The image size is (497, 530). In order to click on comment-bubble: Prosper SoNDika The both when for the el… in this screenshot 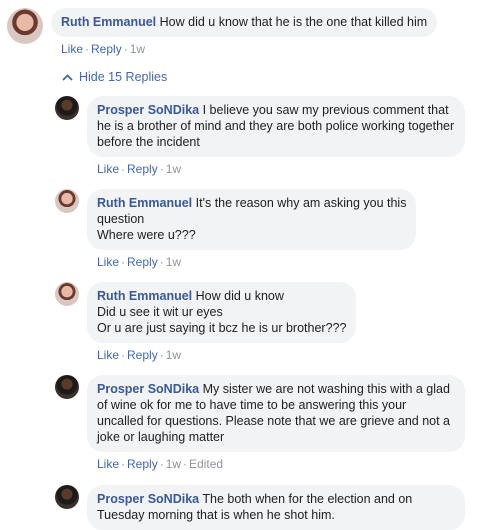, I will do `click(276, 507)`.